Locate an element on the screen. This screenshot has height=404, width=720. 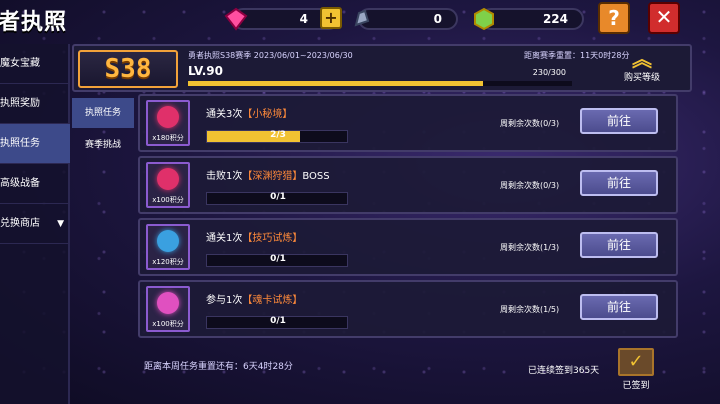
sidebar-item-witch-treasure: 魔女宝藏 is located at coordinates (35, 64).